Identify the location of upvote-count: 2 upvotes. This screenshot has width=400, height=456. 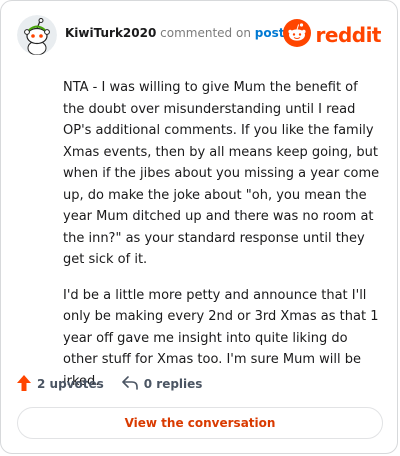
(70, 384).